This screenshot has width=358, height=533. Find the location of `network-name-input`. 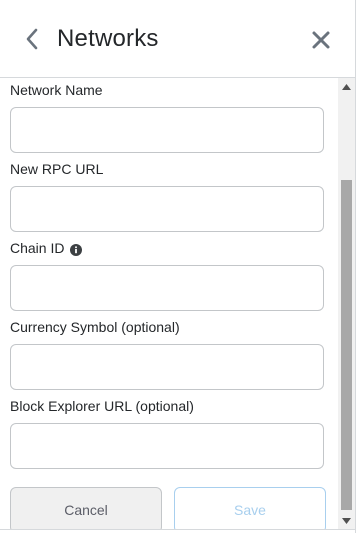

network-name-input is located at coordinates (167, 130).